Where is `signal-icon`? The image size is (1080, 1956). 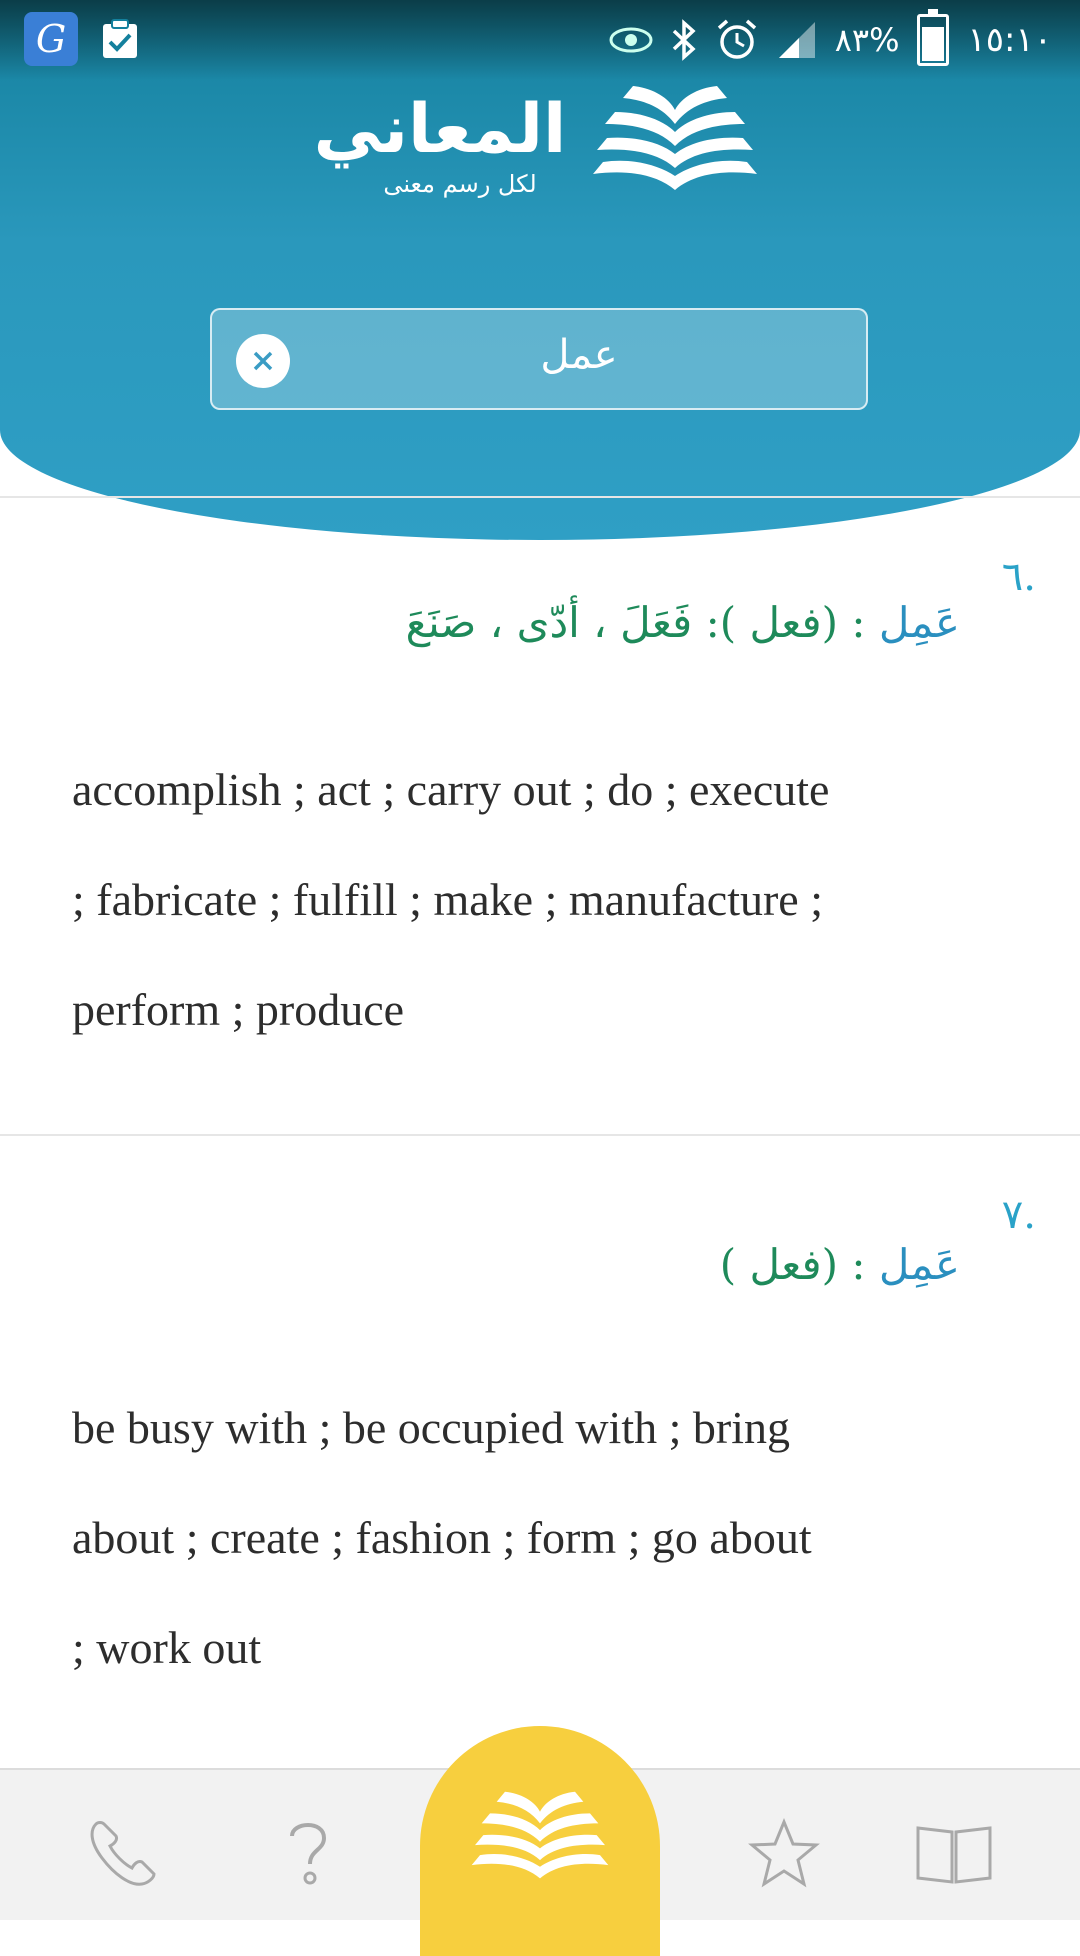 signal-icon is located at coordinates (797, 40).